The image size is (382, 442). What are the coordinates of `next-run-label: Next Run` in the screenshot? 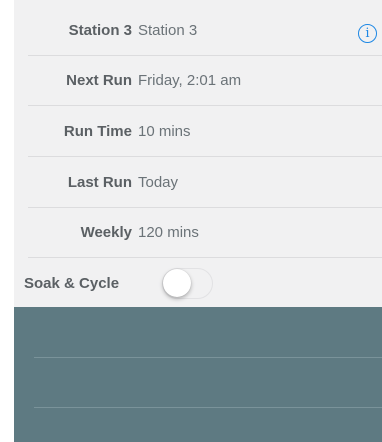 It's located at (99, 80).